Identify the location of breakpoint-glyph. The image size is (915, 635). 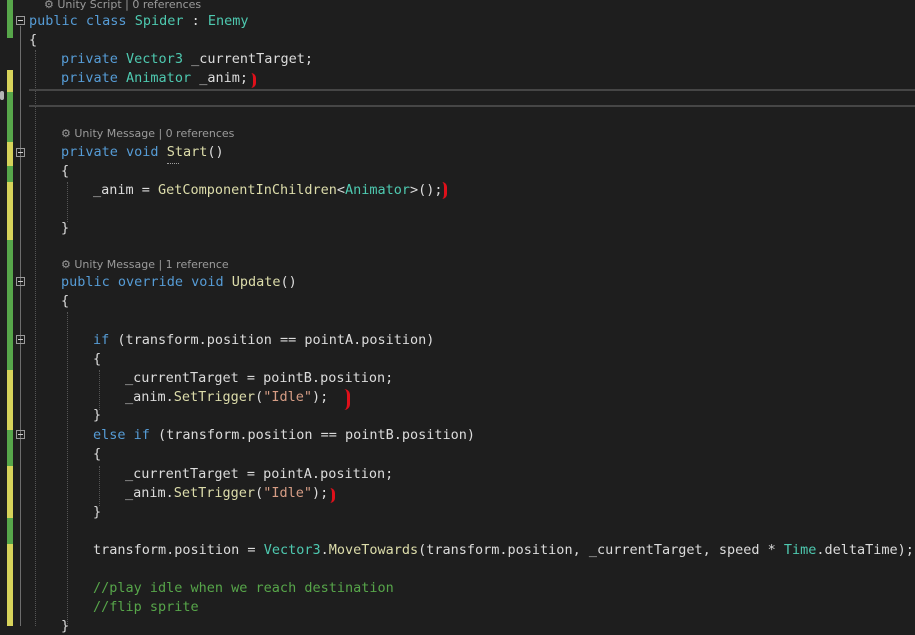
(2, 95).